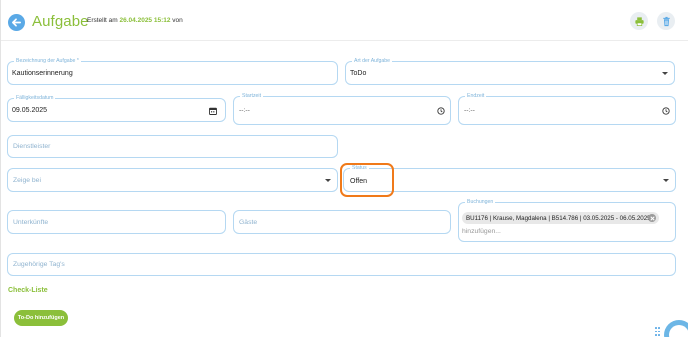 Image resolution: width=688 pixels, height=337 pixels. Describe the element at coordinates (678, 331) in the screenshot. I see `chat-icon` at that location.